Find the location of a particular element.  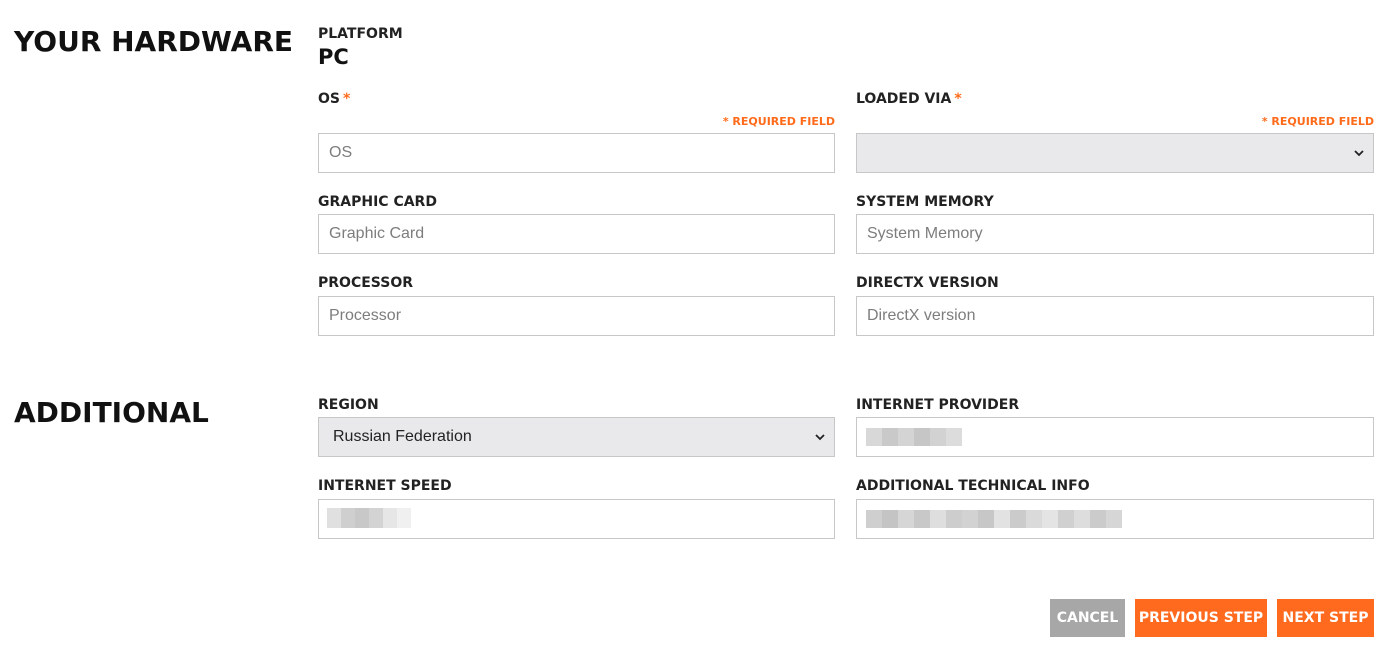

internet-provider-input is located at coordinates (1115, 437).